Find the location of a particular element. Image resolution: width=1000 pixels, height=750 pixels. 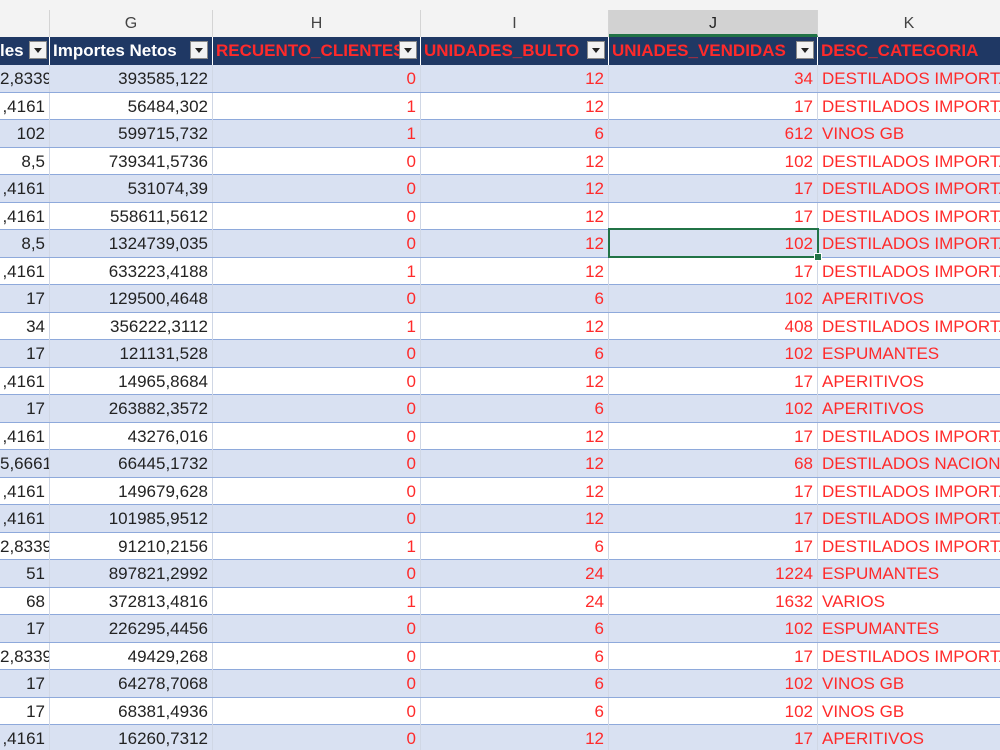

cell-uniades-vendidas: 408 is located at coordinates (713, 326).